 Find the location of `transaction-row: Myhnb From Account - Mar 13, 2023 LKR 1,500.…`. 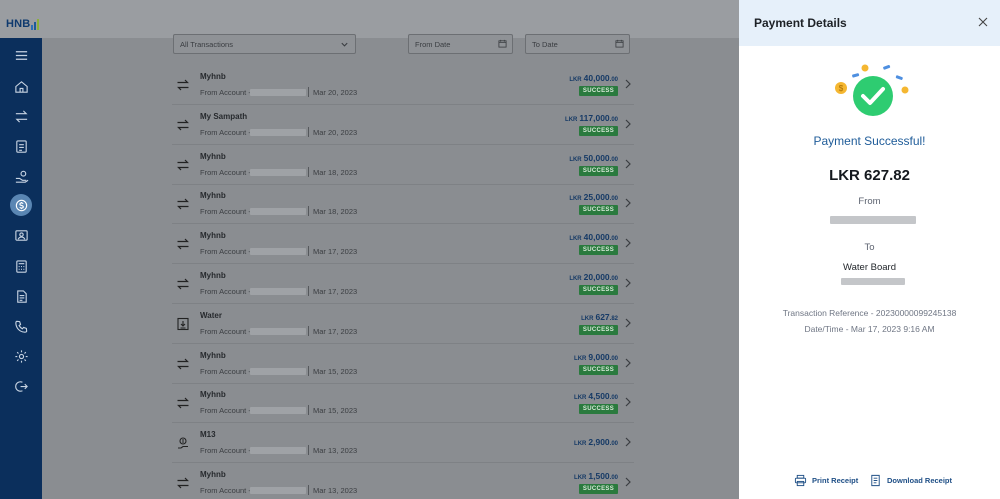

transaction-row: Myhnb From Account - Mar 13, 2023 LKR 1,500.… is located at coordinates (403, 481).